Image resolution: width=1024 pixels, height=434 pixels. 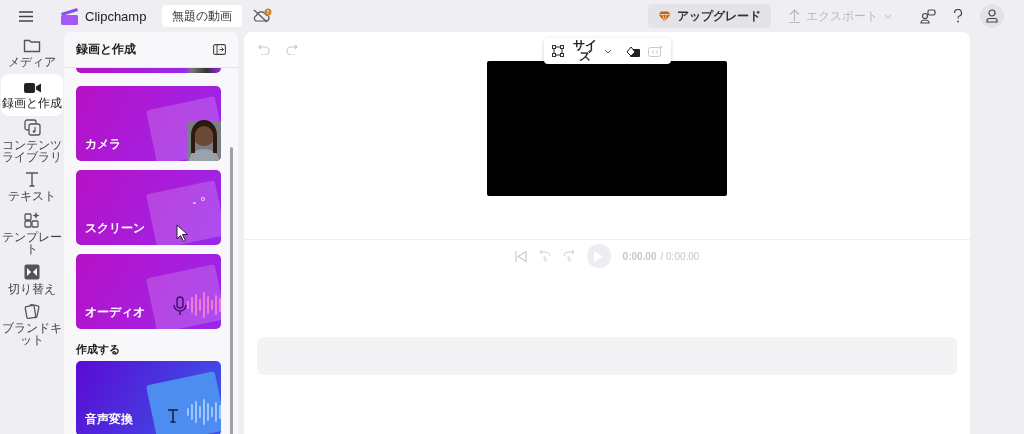 I want to click on record-card: 音声変換, so click(x=148, y=397).